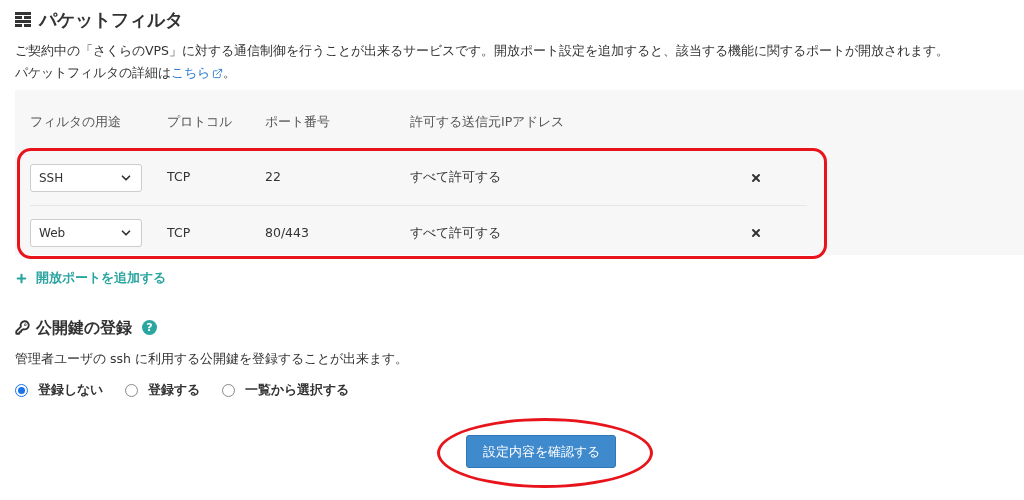  Describe the element at coordinates (197, 73) in the screenshot. I see `detail-link: こちら` at that location.